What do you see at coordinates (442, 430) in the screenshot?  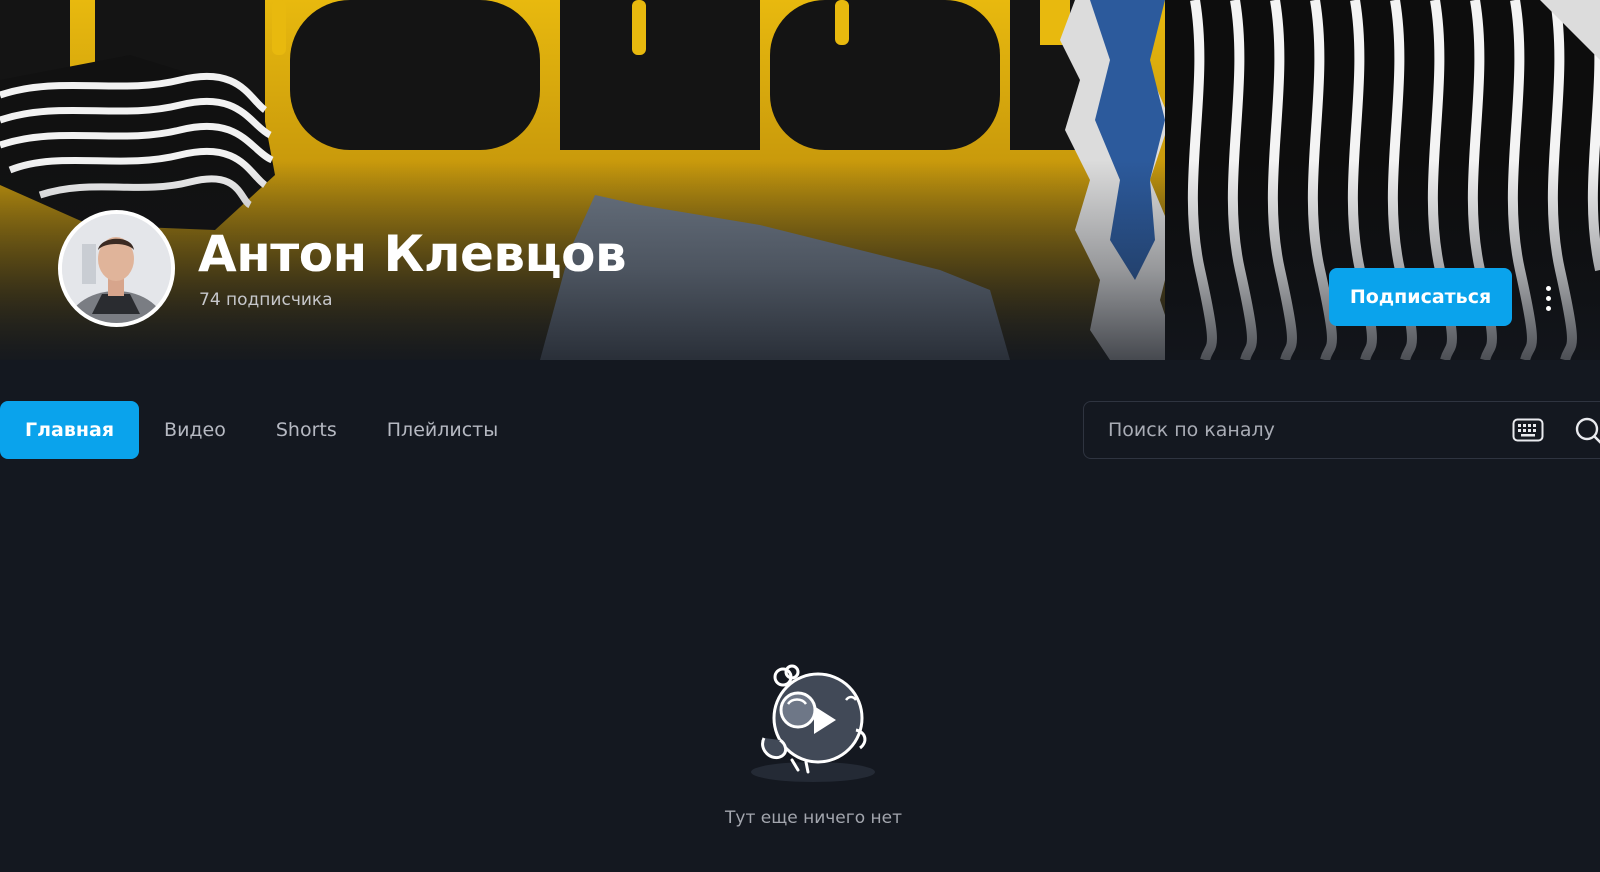 I see `tab-playlists: Плейлисты` at bounding box center [442, 430].